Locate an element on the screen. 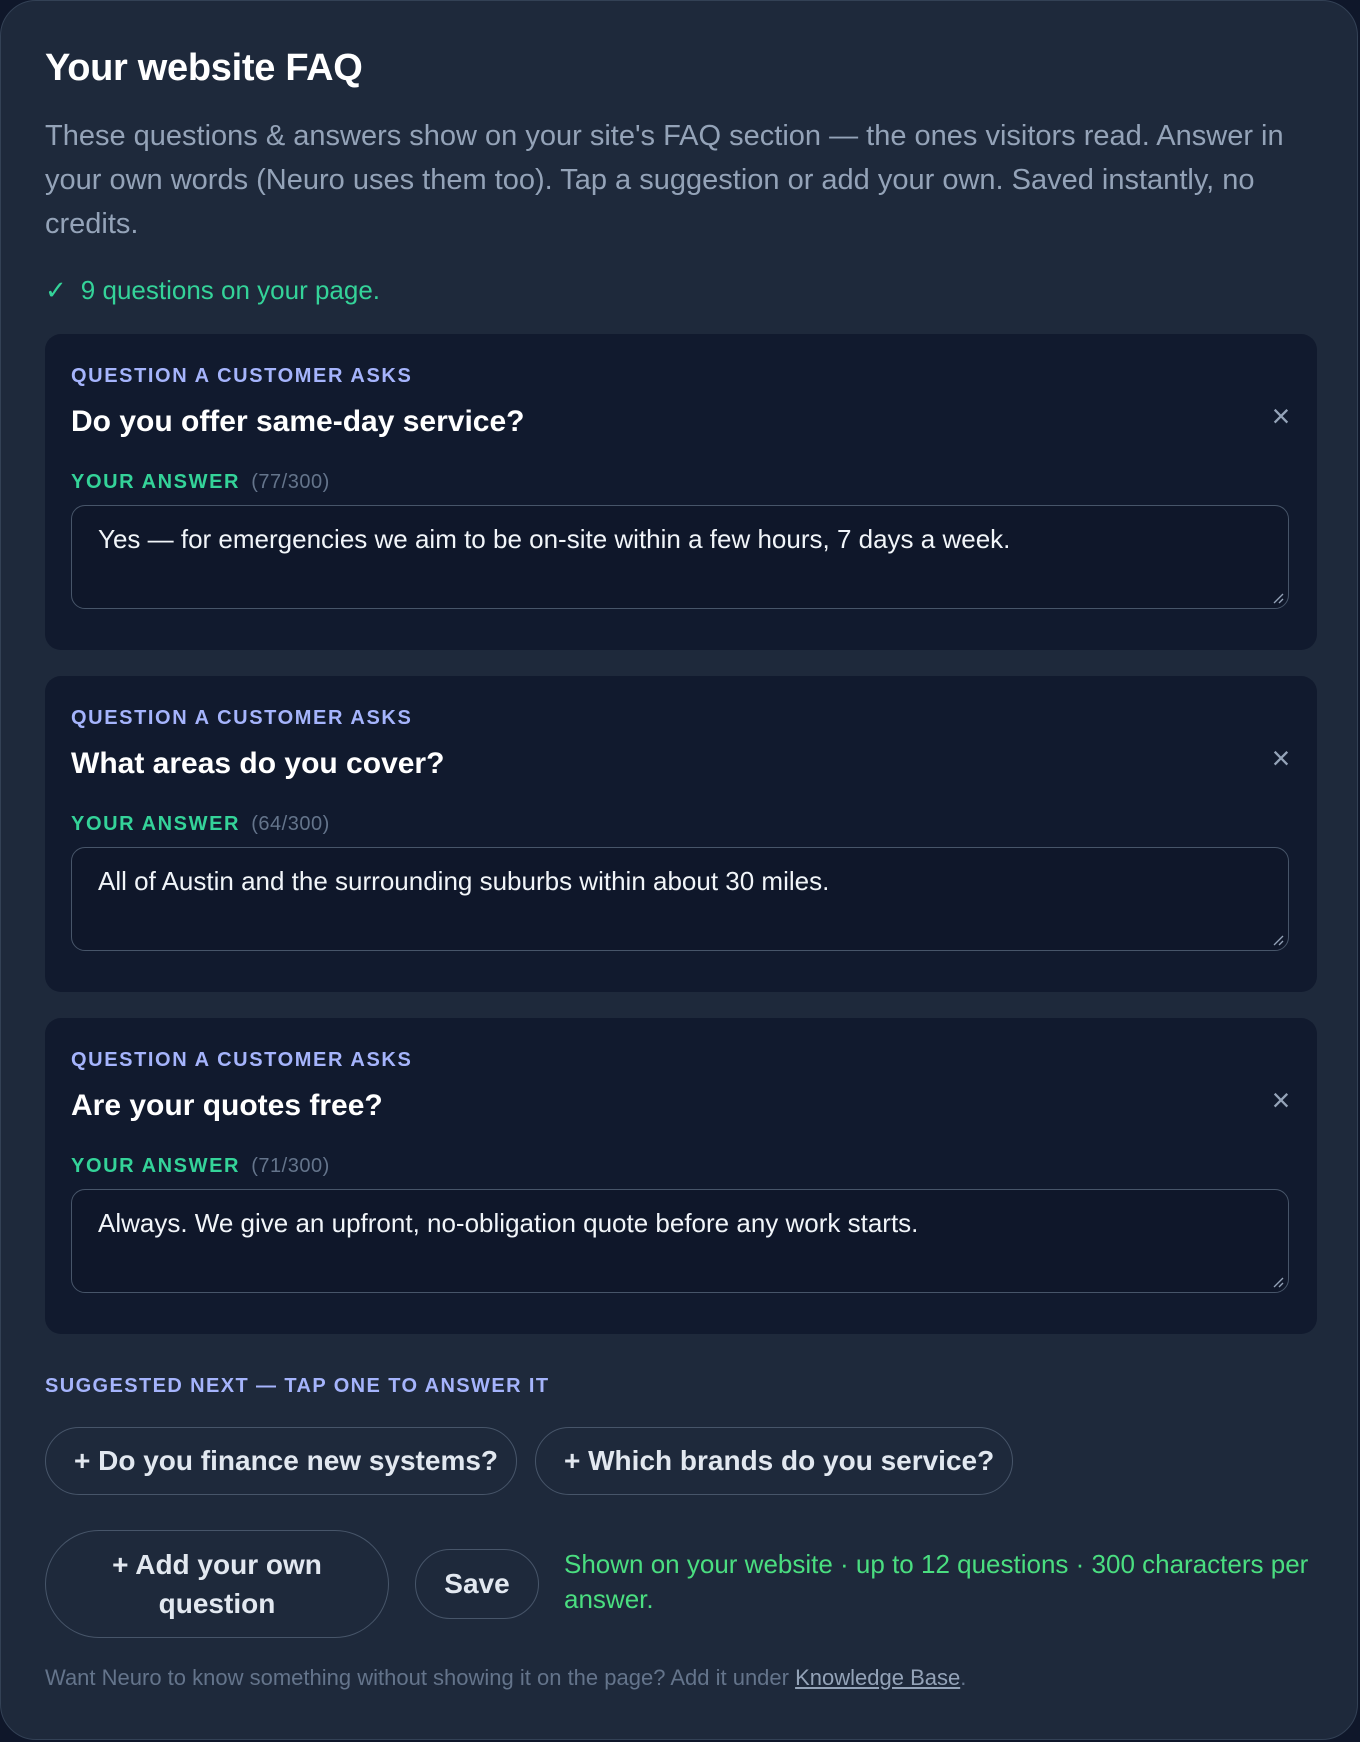 This screenshot has height=1742, width=1360. knowledge-base-link: Knowledge Base is located at coordinates (877, 1677).